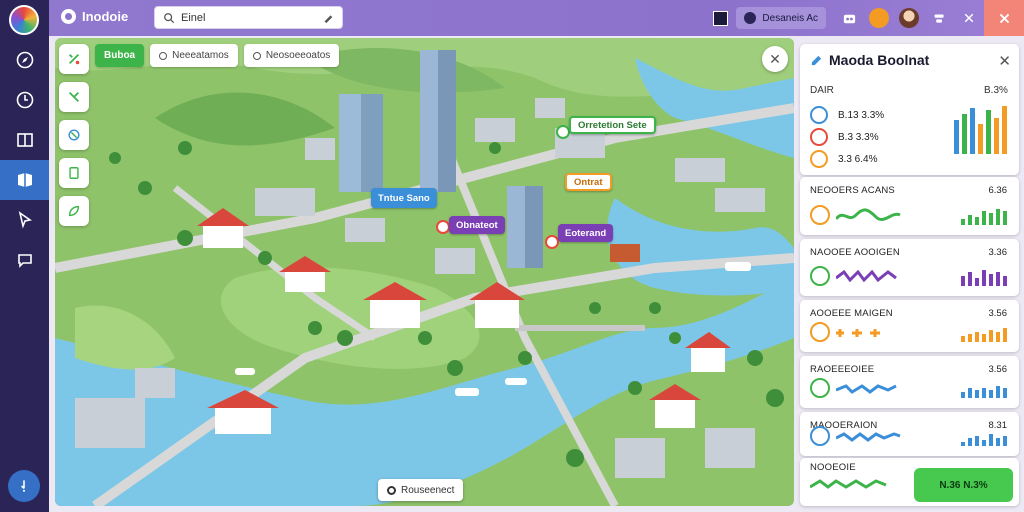 The height and width of the screenshot is (512, 1024). What do you see at coordinates (868, 214) in the screenshot?
I see `metric-0-sparkline` at bounding box center [868, 214].